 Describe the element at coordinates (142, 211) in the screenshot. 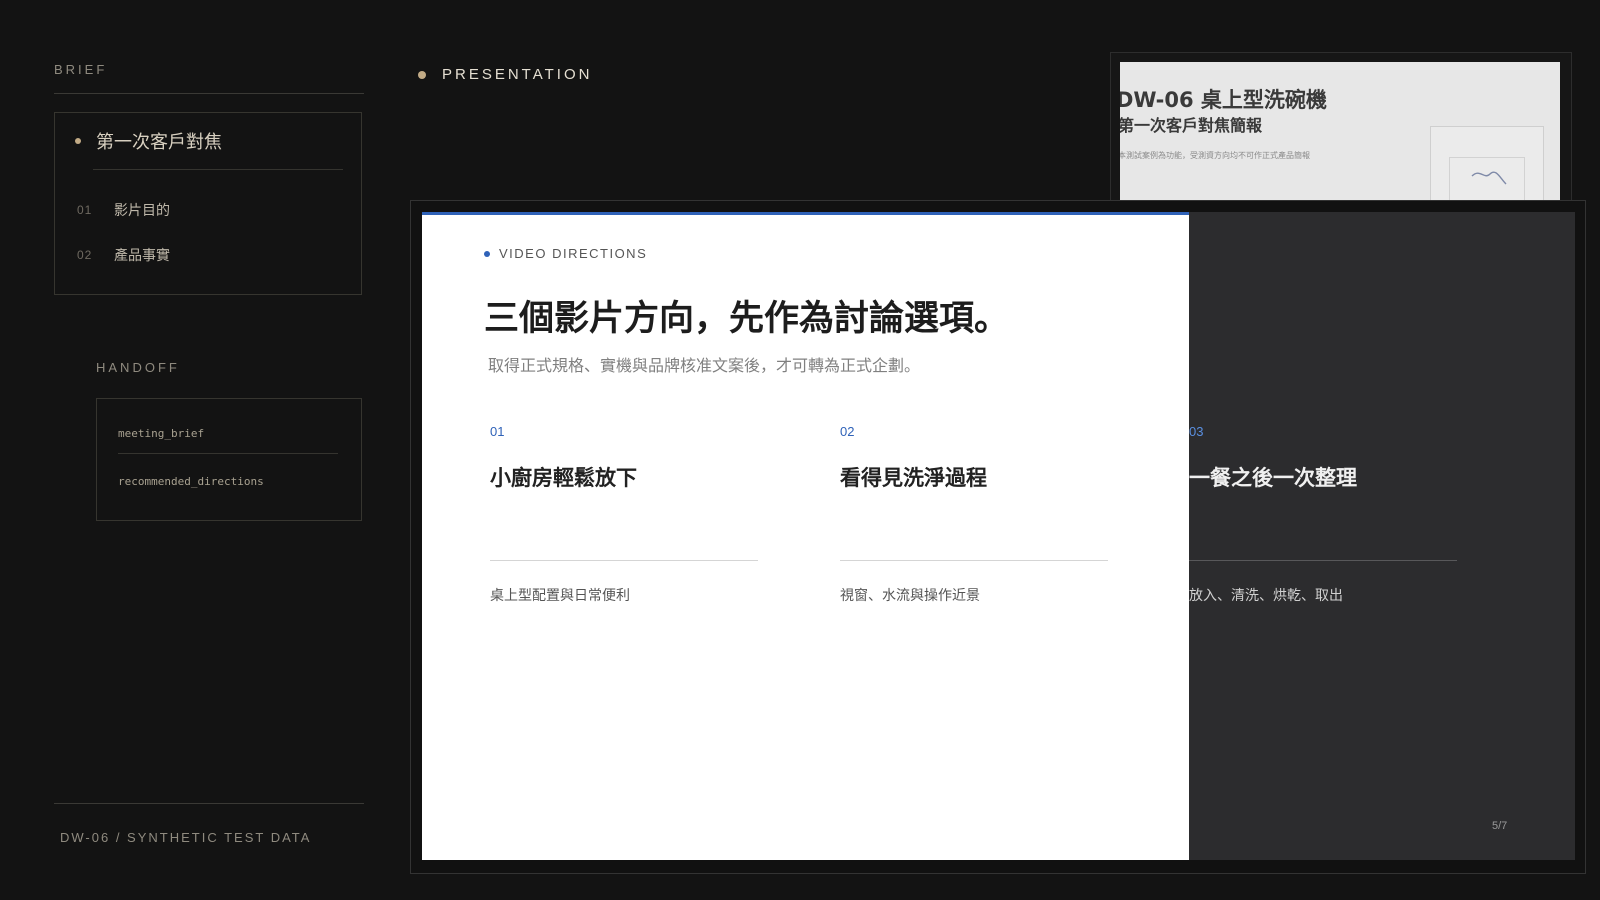

I see `outline-item-label: 影片目的` at that location.